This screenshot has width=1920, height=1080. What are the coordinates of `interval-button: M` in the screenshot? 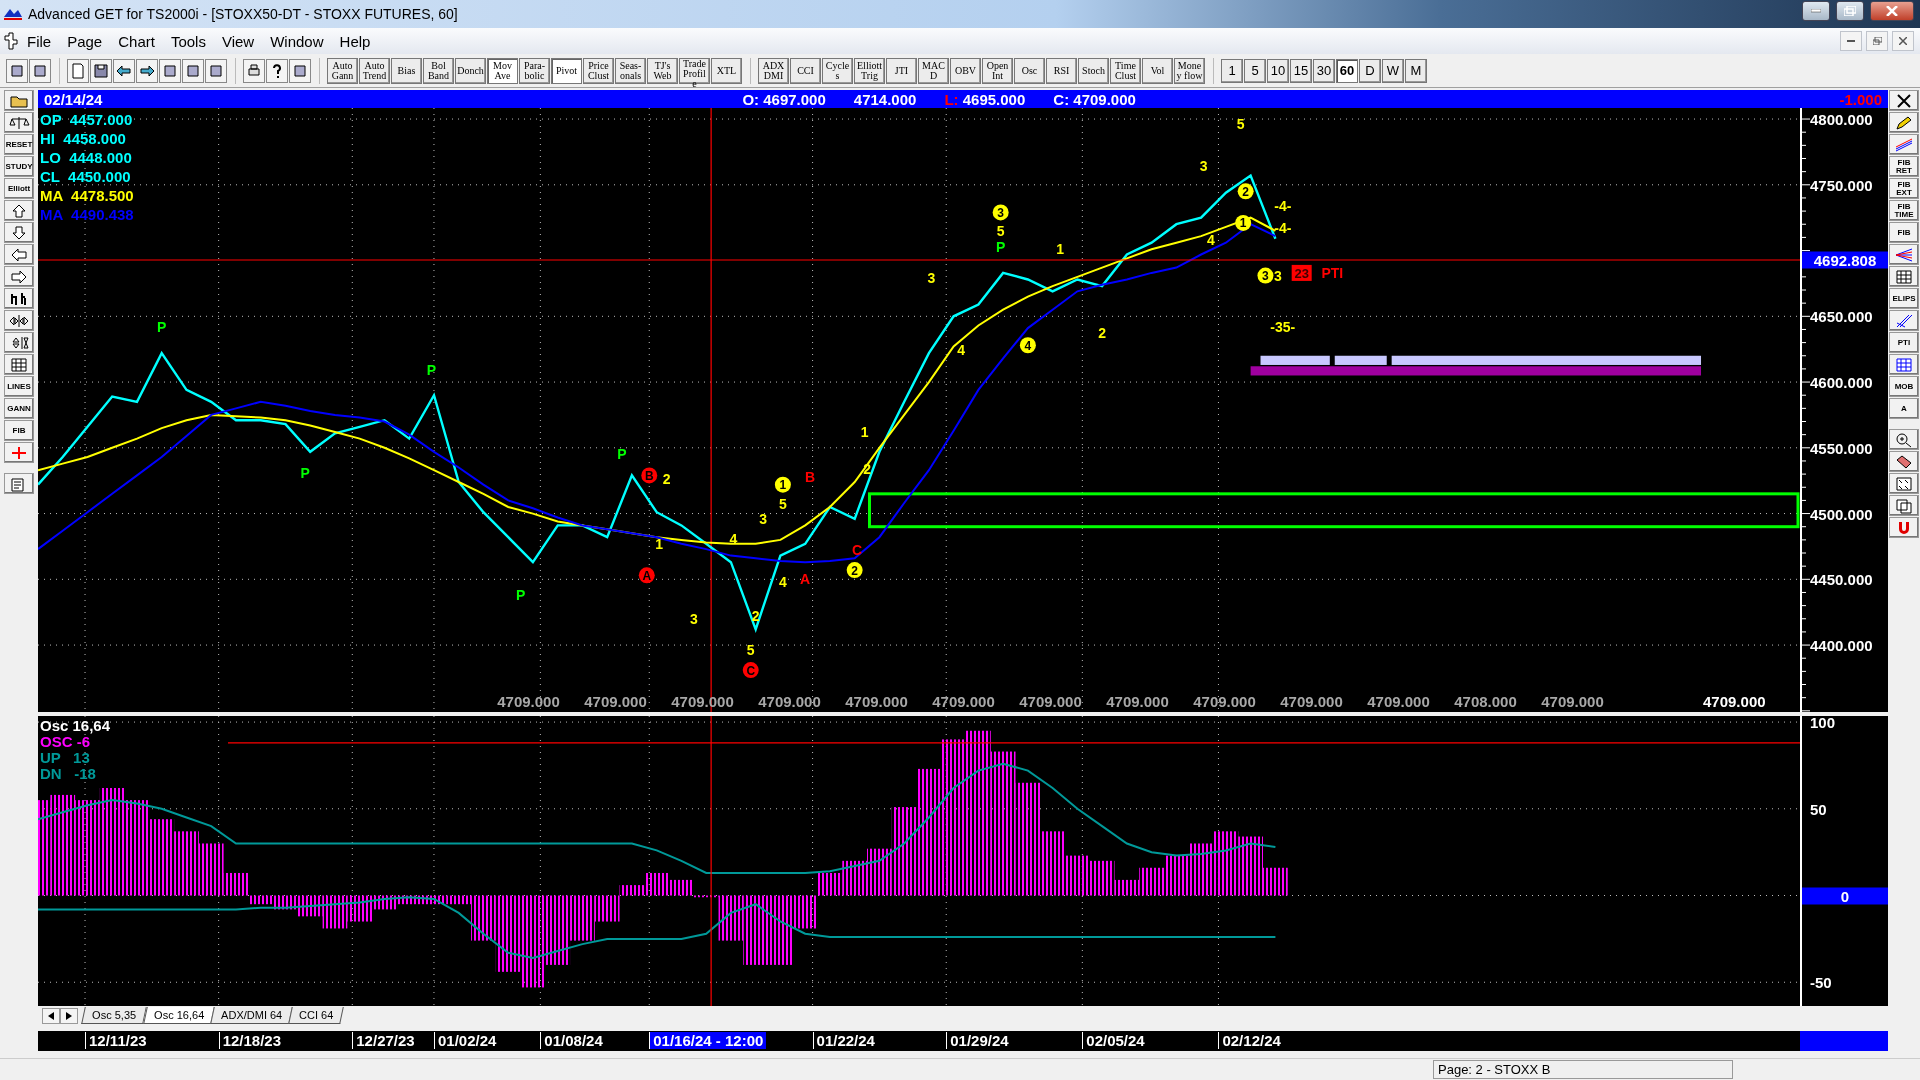 It's located at (1416, 70).